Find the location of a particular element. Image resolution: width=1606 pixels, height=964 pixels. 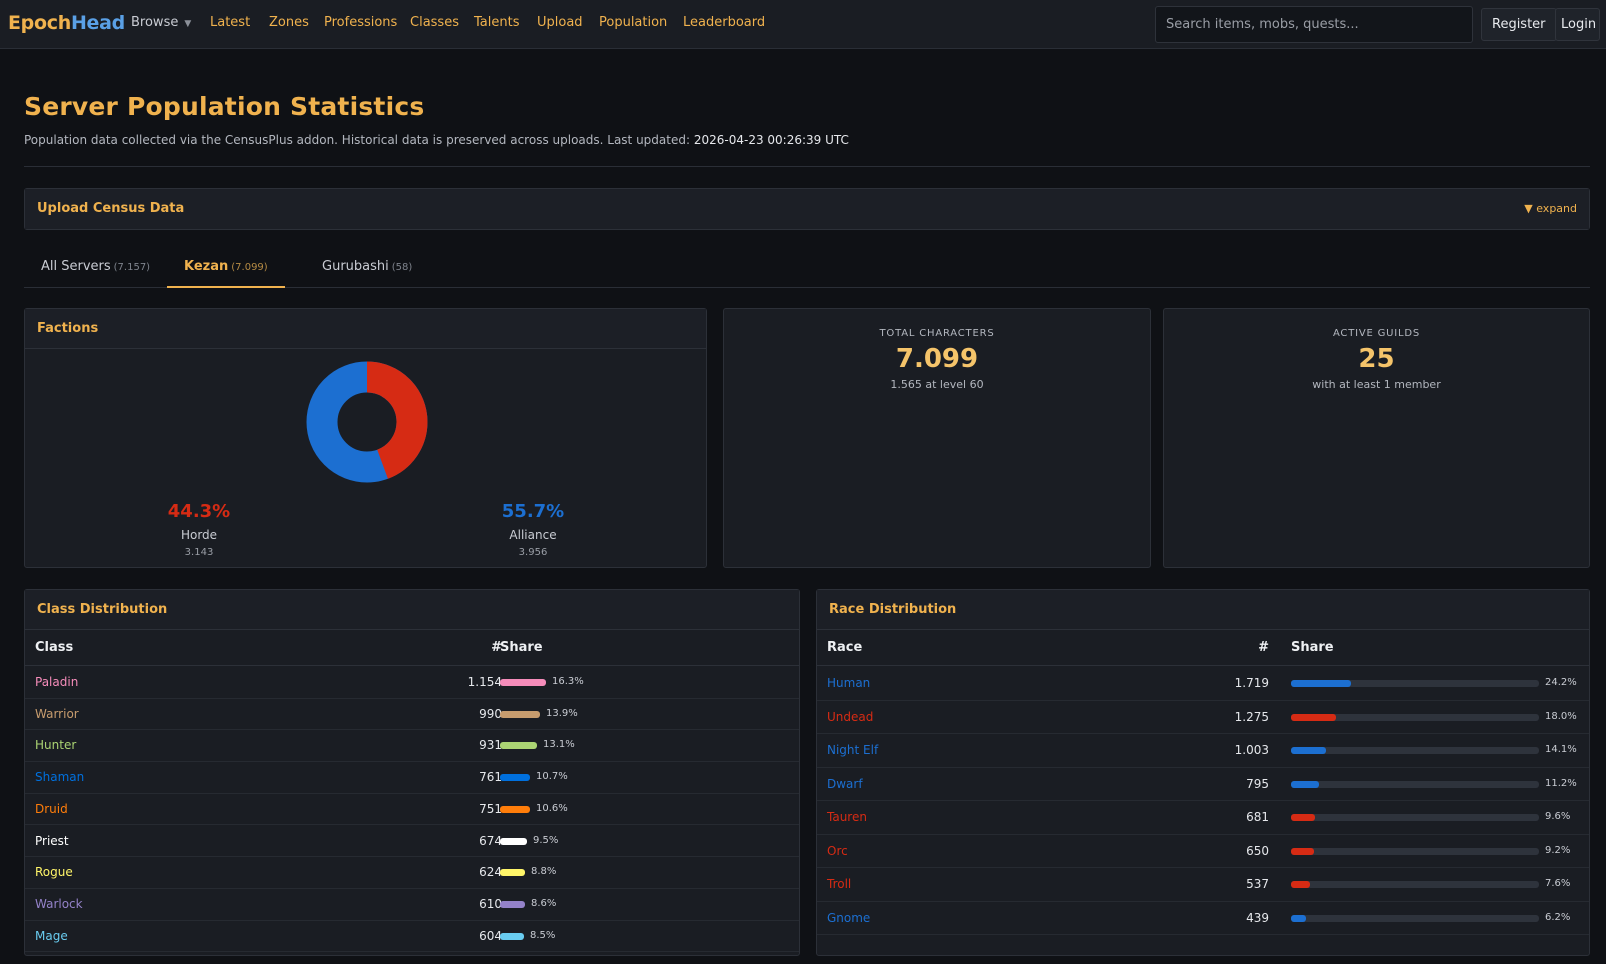

upload-census-title: Upload Census Data is located at coordinates (807, 209).